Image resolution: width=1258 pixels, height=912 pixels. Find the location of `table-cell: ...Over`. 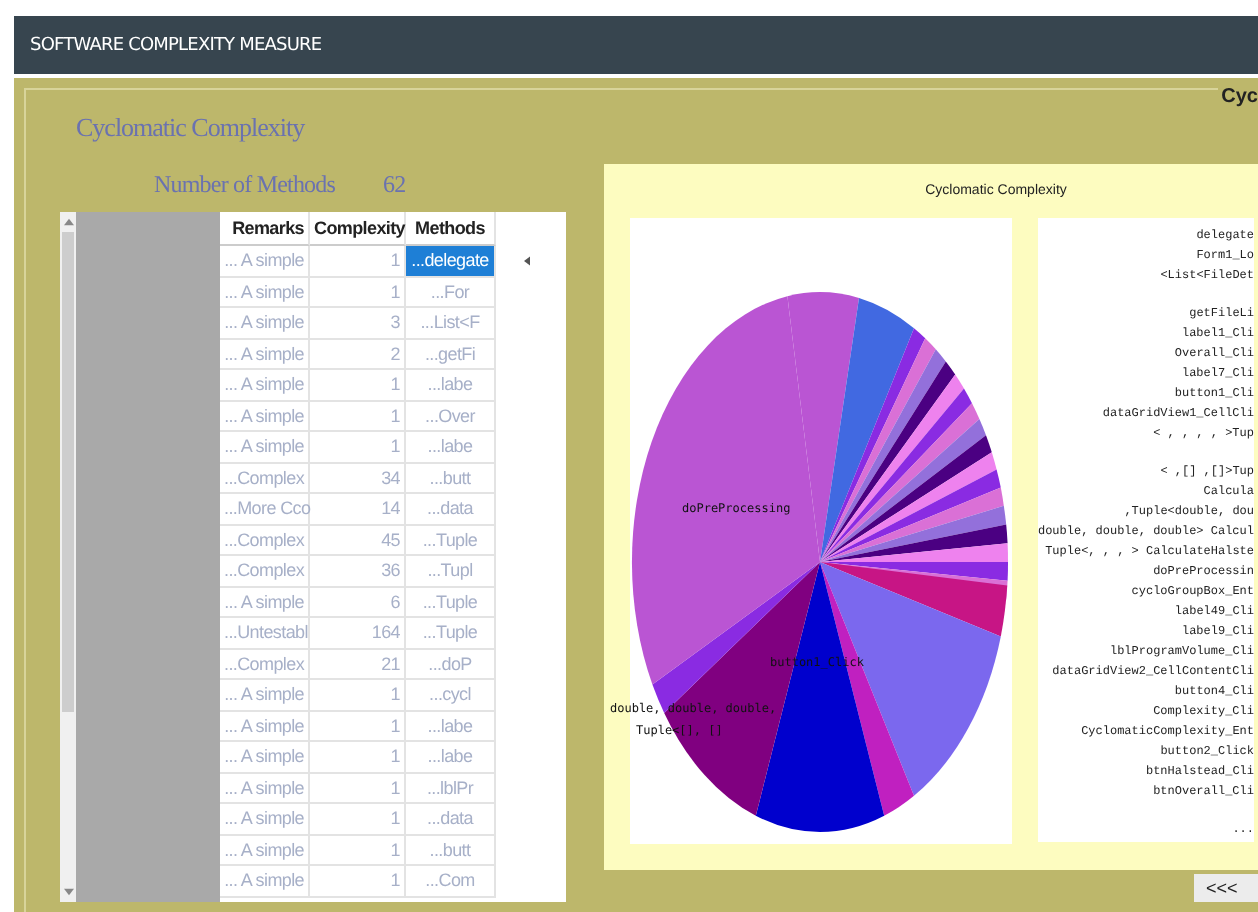

table-cell: ...Over is located at coordinates (451, 416).